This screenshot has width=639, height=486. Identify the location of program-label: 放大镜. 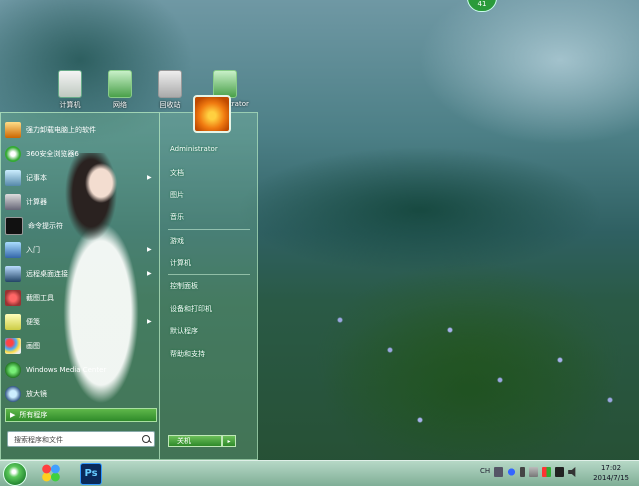
(36, 394).